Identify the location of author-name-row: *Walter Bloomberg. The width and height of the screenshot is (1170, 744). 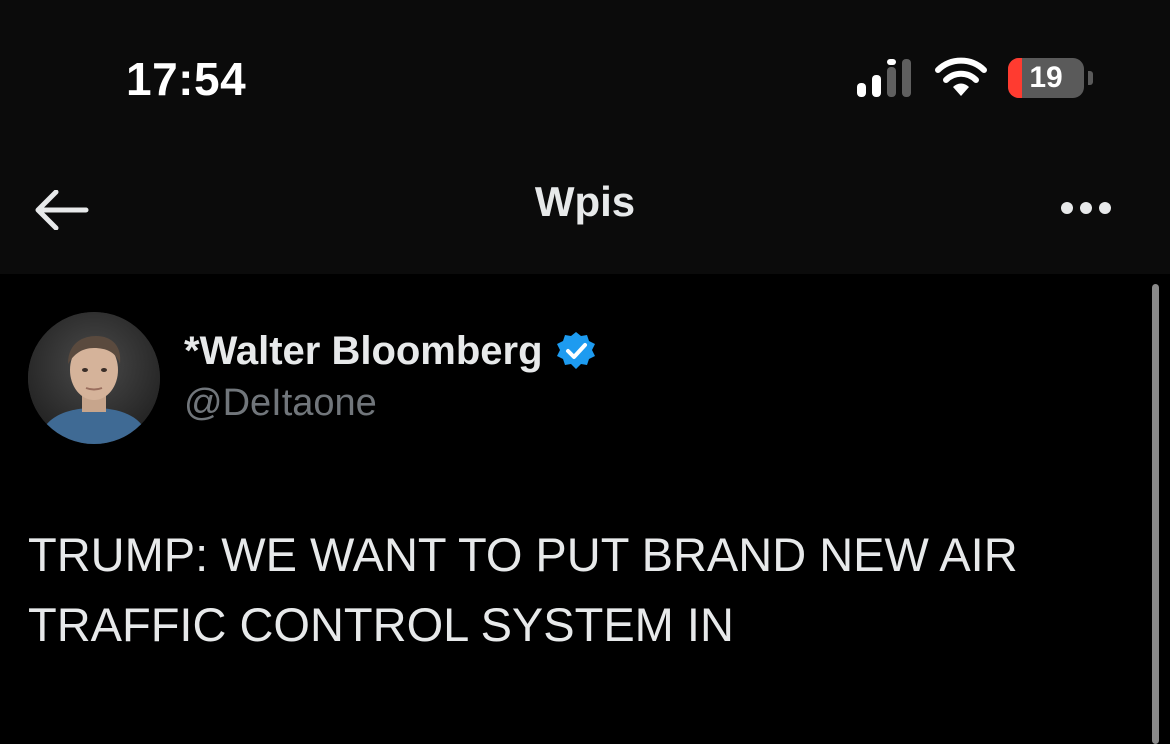
(390, 351).